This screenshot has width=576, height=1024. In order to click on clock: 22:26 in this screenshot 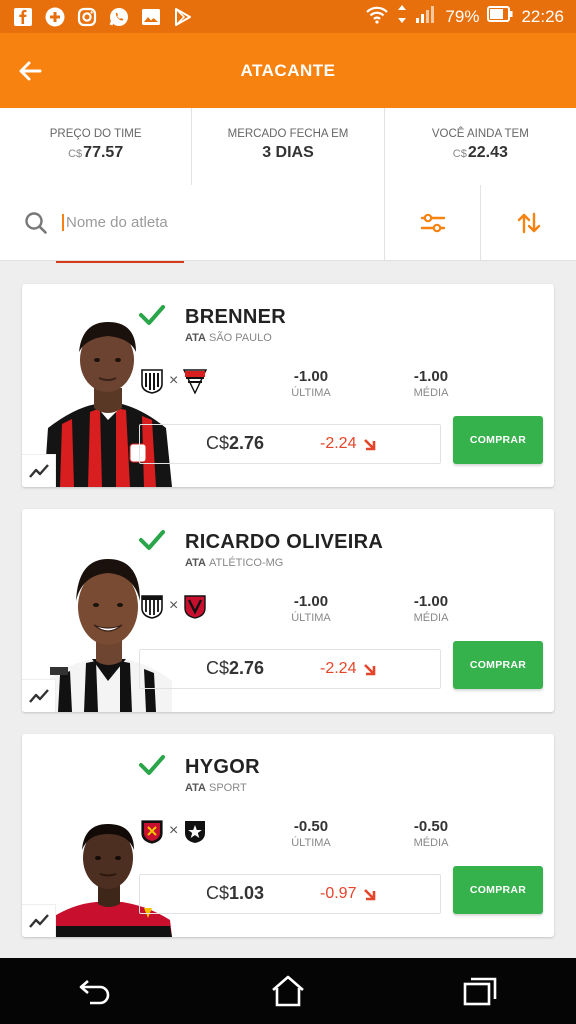, I will do `click(542, 16)`.